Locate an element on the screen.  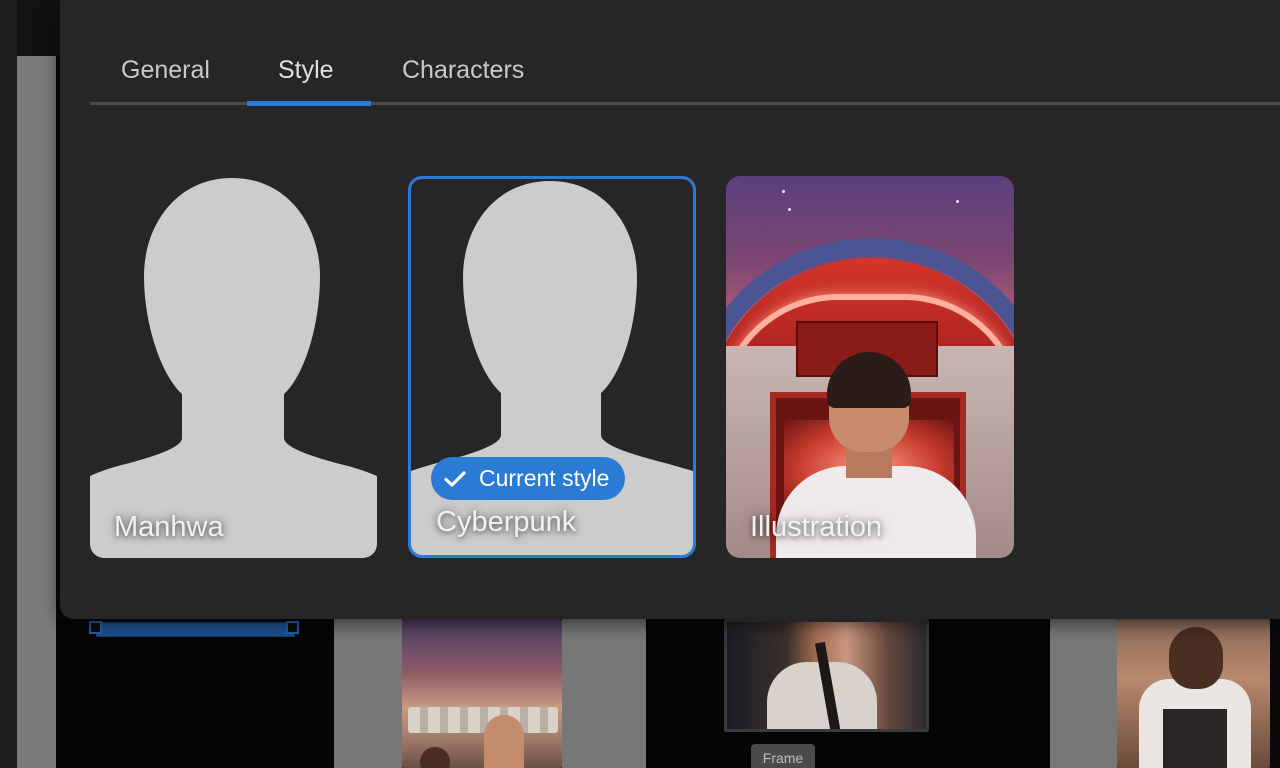
top-strip is located at coordinates (38, 28).